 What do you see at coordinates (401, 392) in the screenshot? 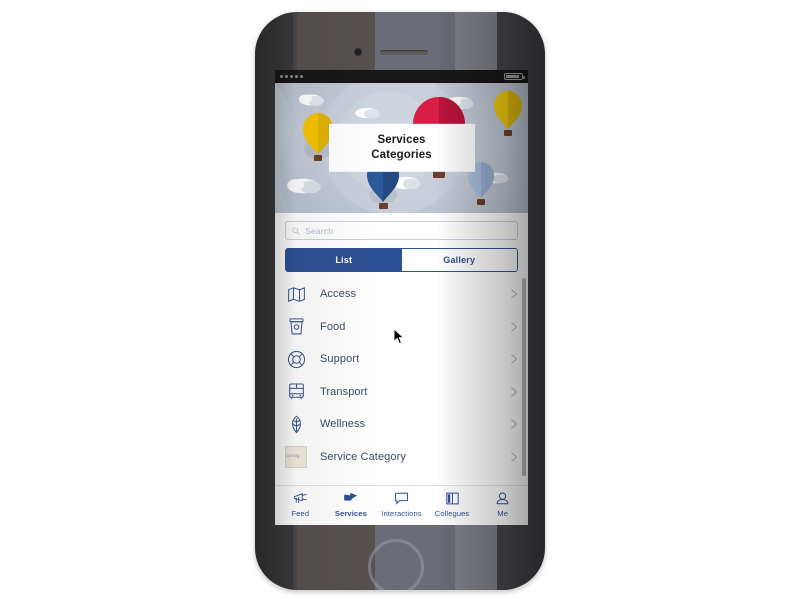
I see `list-item-transport: Transport` at bounding box center [401, 392].